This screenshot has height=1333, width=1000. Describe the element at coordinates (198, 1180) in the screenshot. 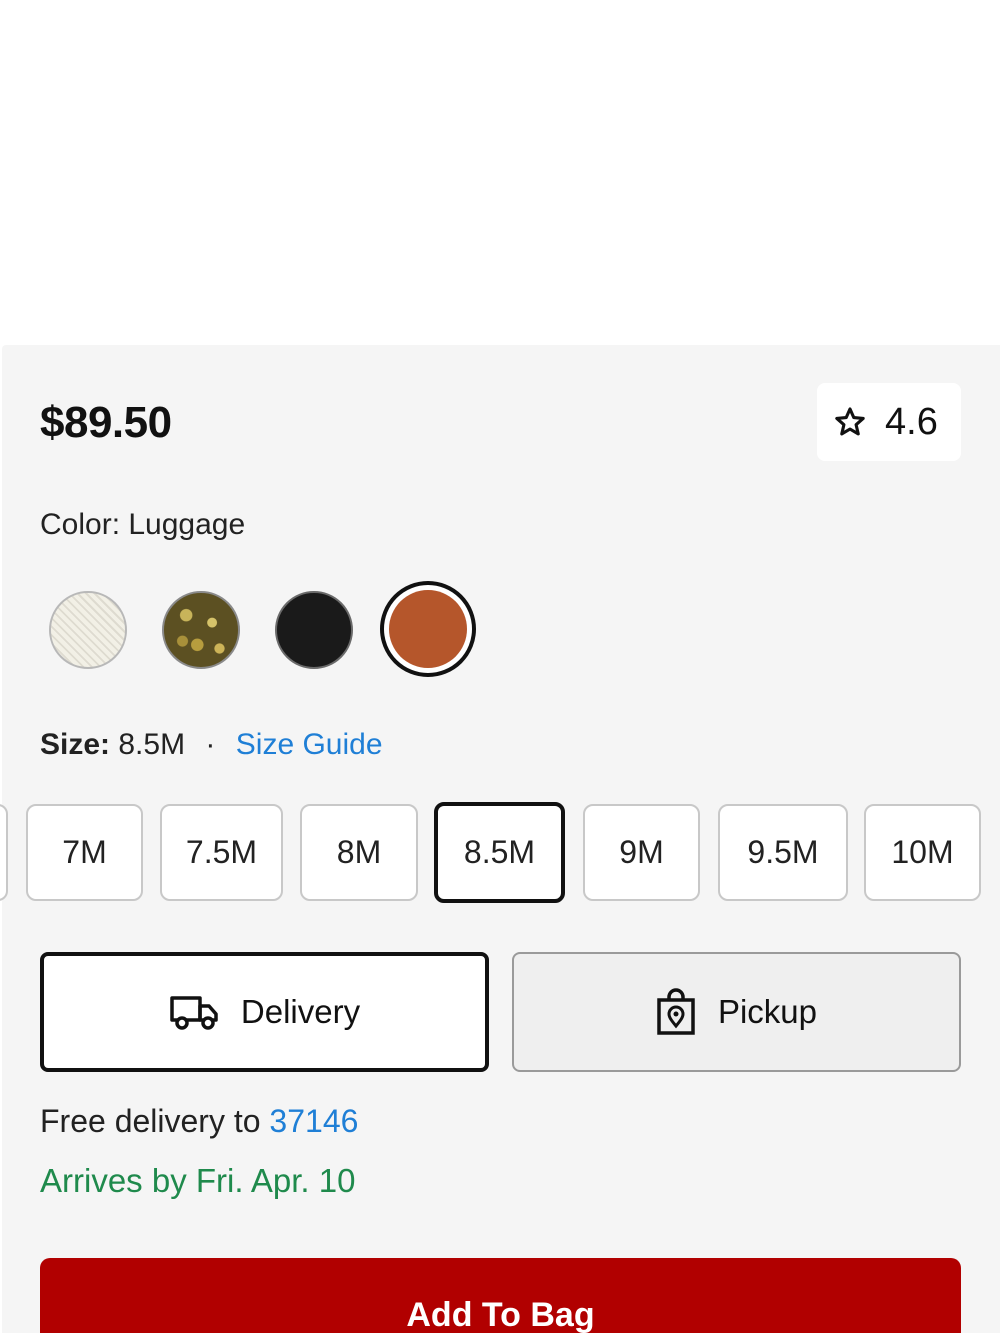

I see `arrival-estimate: Arrives by Fri. Apr. 10` at that location.